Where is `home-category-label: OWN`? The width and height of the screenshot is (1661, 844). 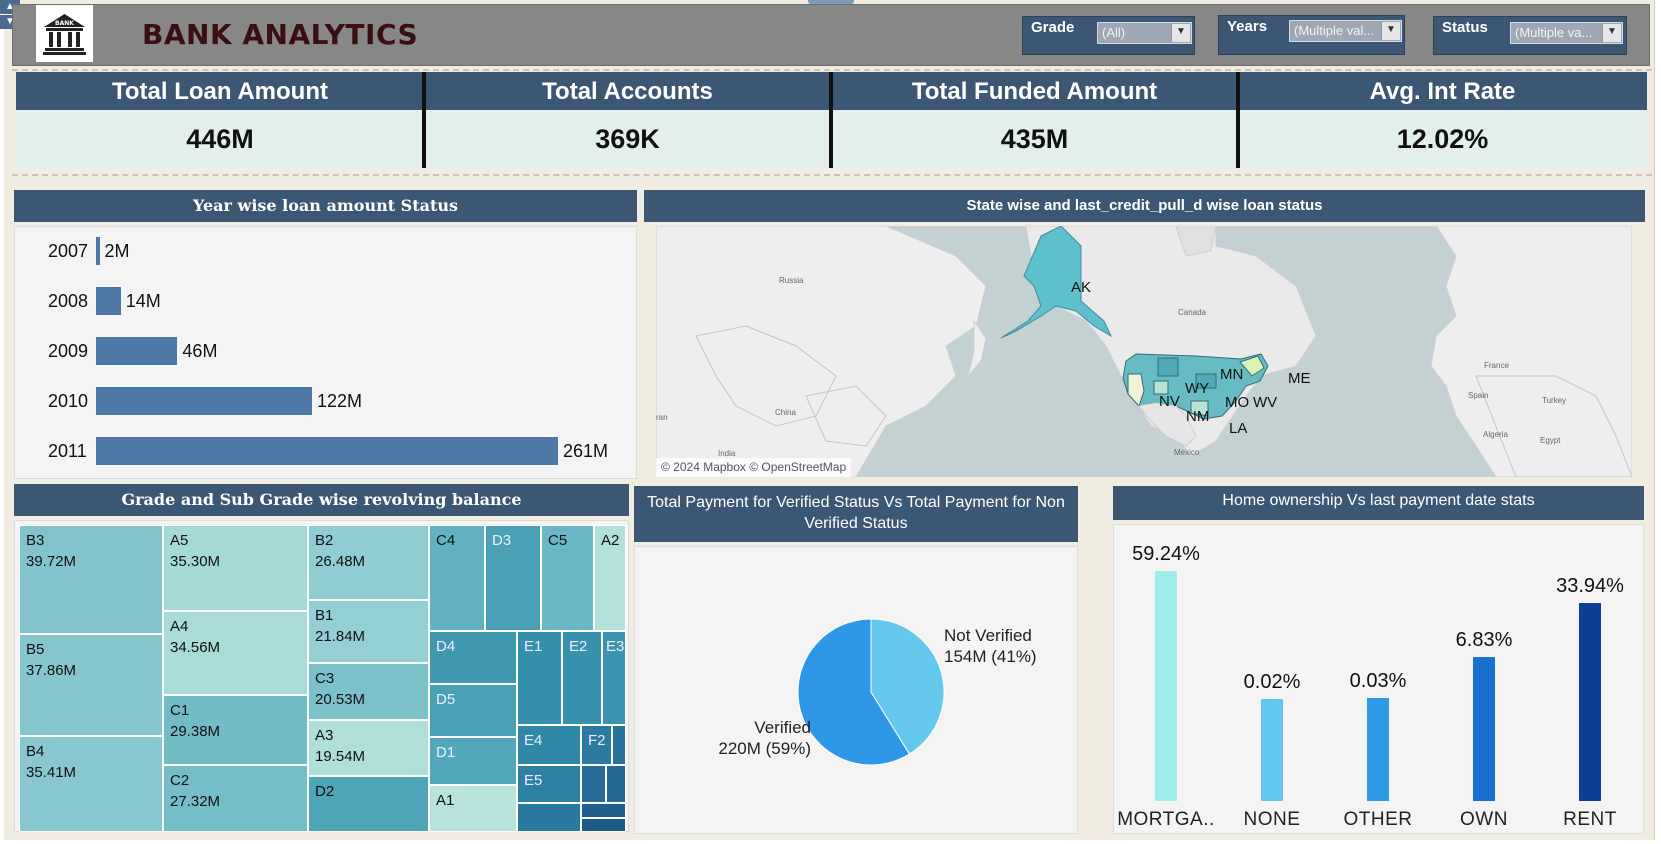
home-category-label: OWN is located at coordinates (1484, 819).